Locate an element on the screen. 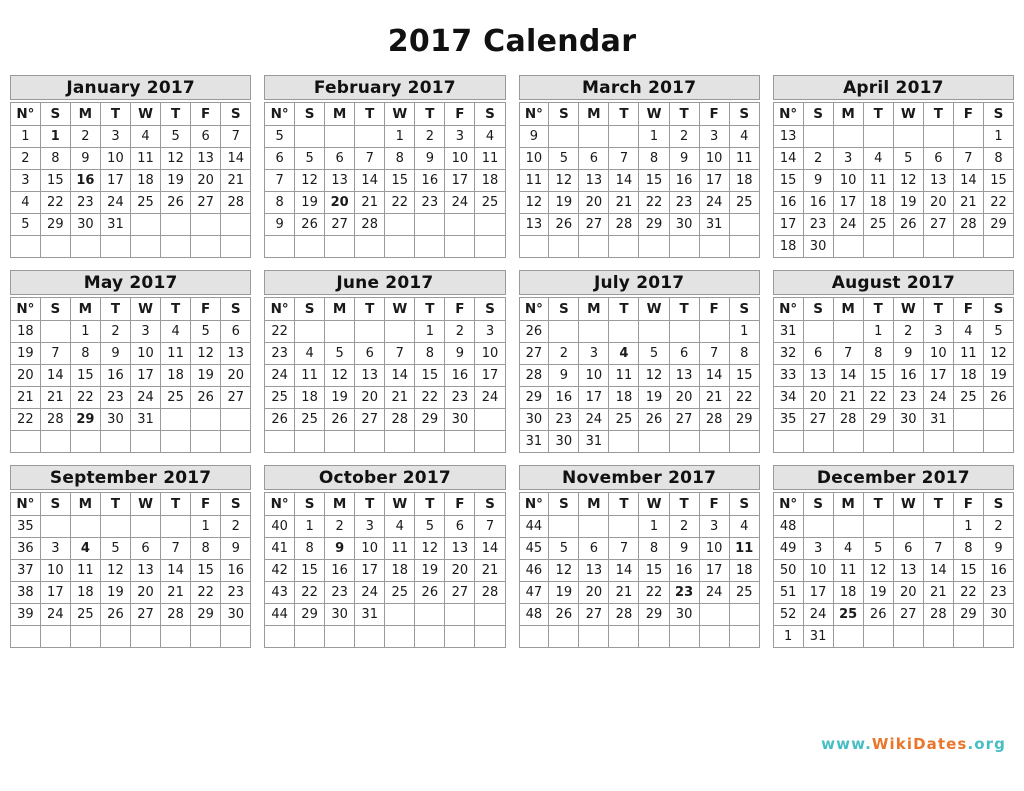 The width and height of the screenshot is (1024, 791). day-cell: 28 is located at coordinates (938, 614).